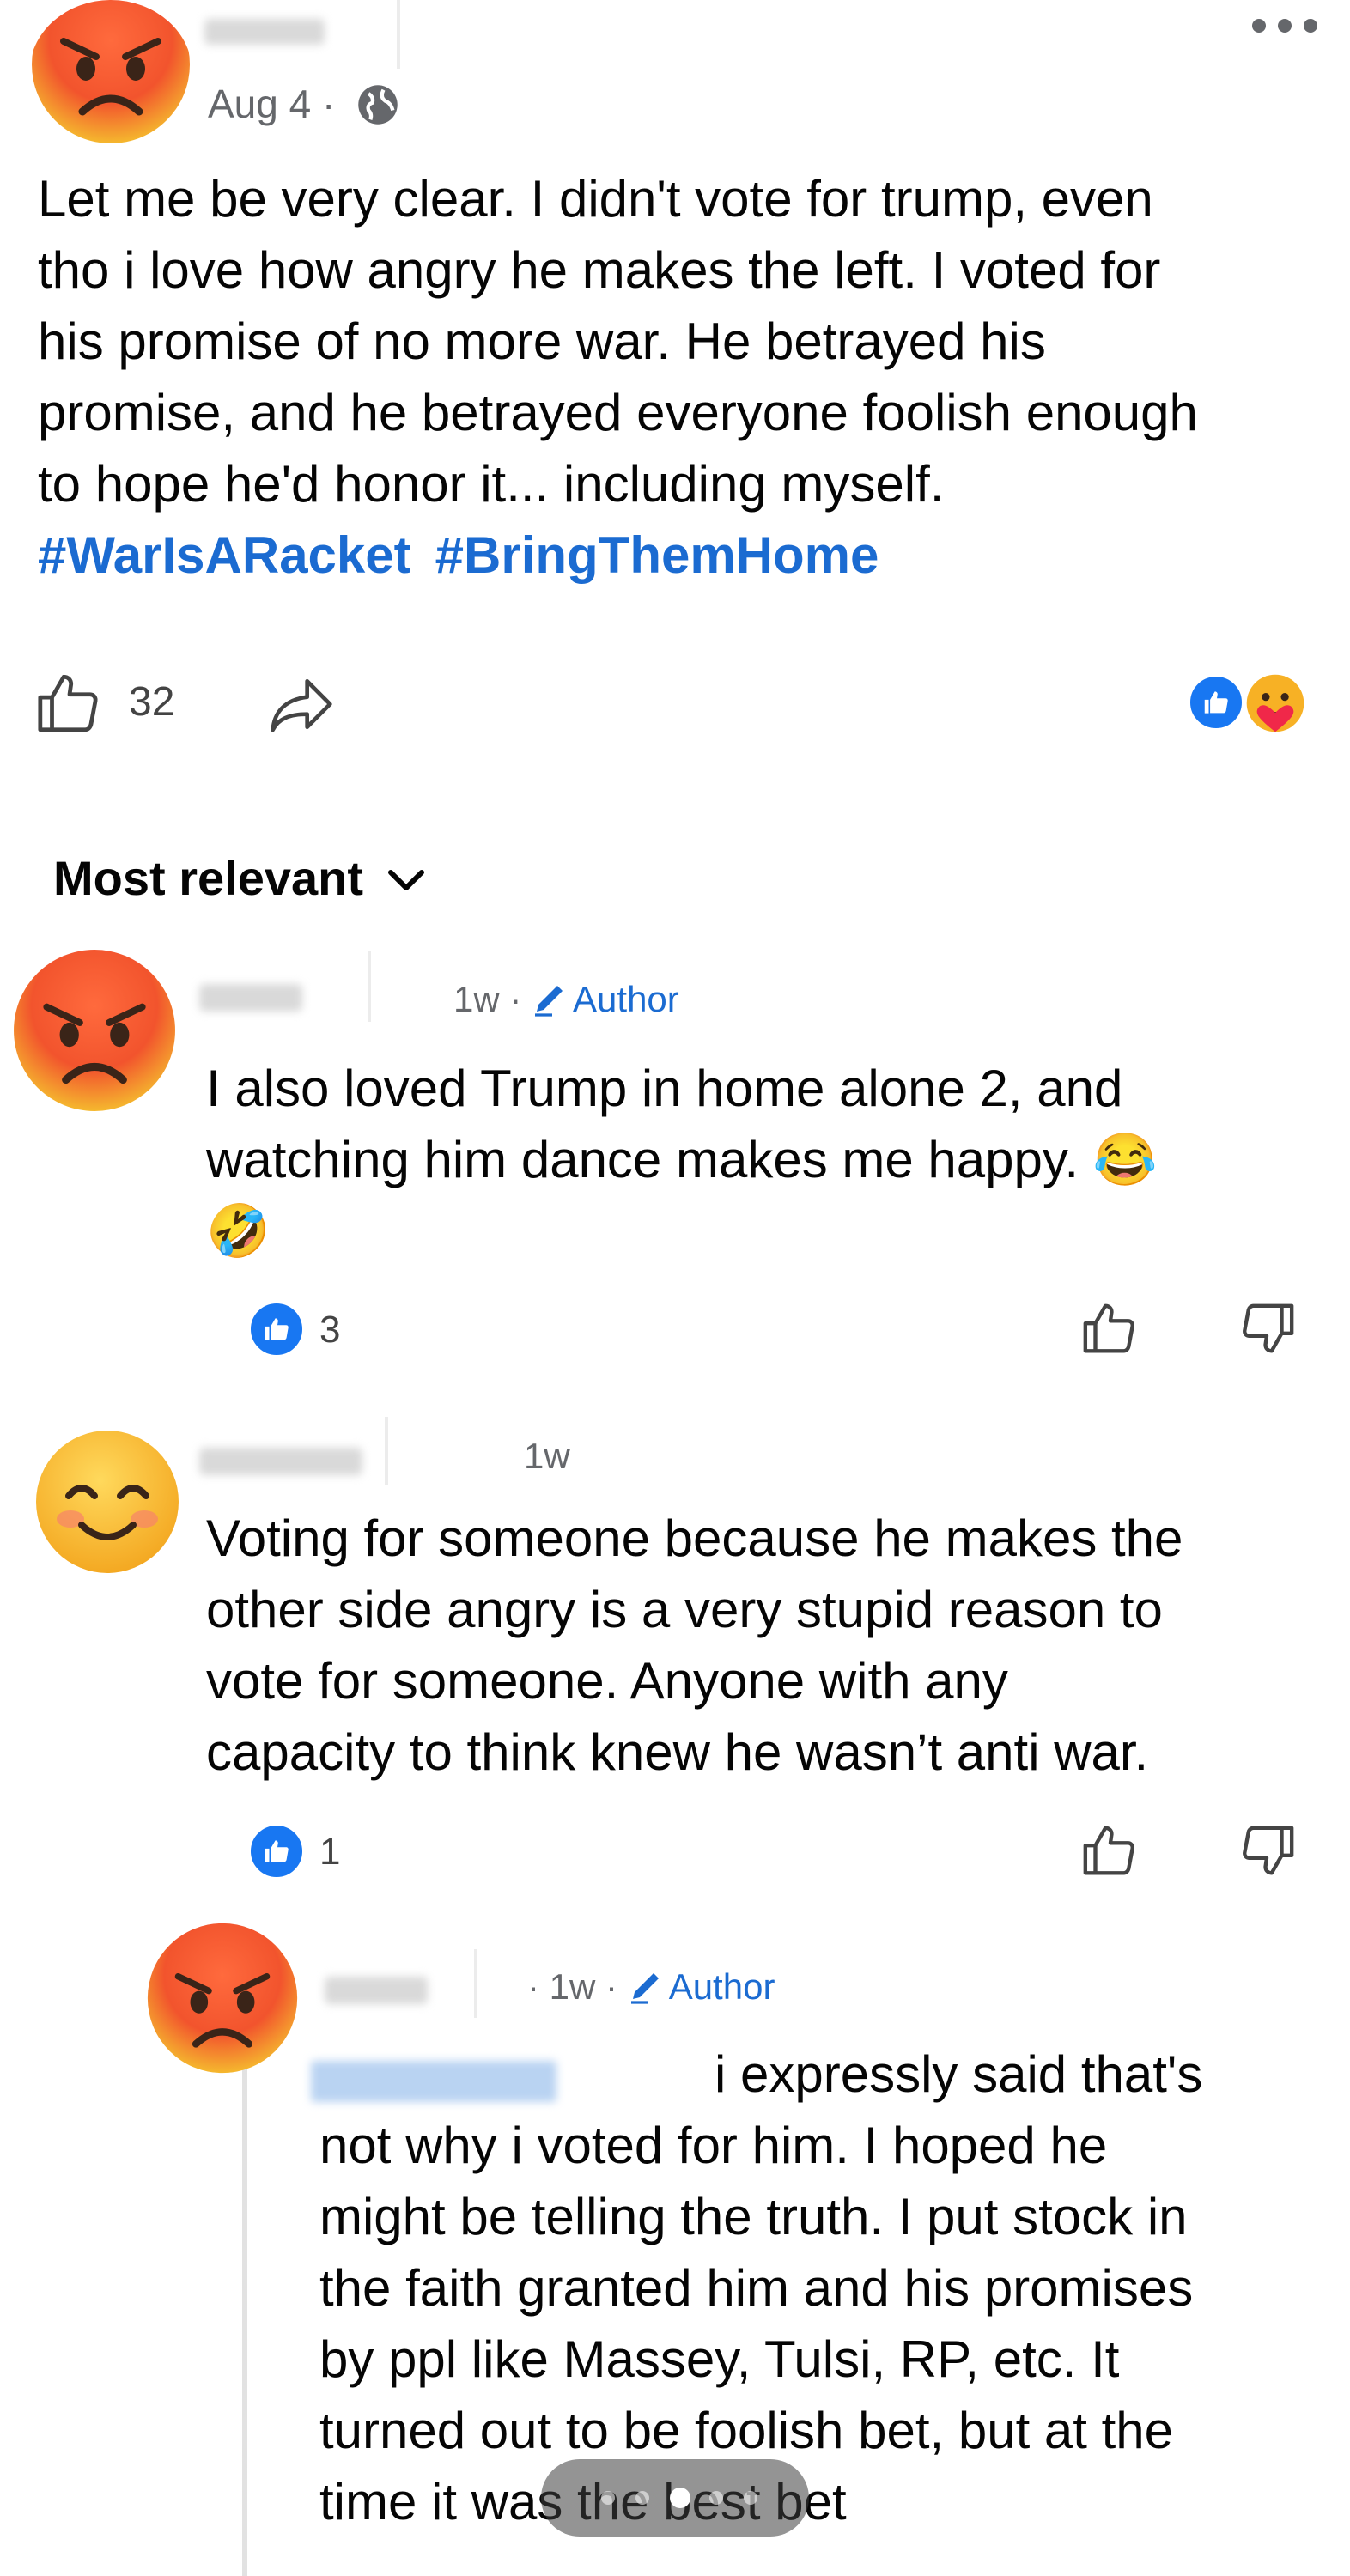  What do you see at coordinates (573, 1987) in the screenshot?
I see `reply-time: 1w` at bounding box center [573, 1987].